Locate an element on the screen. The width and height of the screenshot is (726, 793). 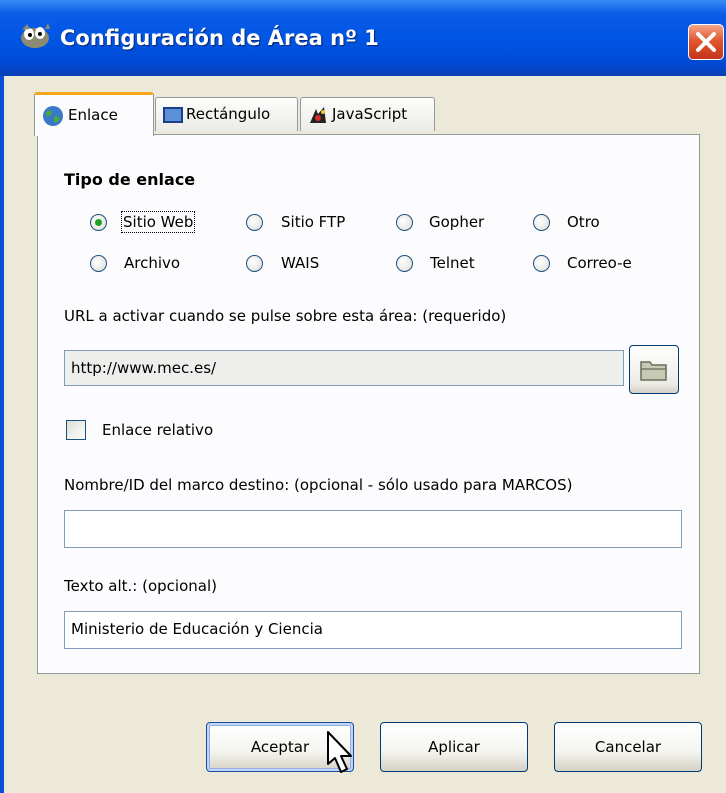
link-type-title: Tipo de enlace is located at coordinates (130, 179).